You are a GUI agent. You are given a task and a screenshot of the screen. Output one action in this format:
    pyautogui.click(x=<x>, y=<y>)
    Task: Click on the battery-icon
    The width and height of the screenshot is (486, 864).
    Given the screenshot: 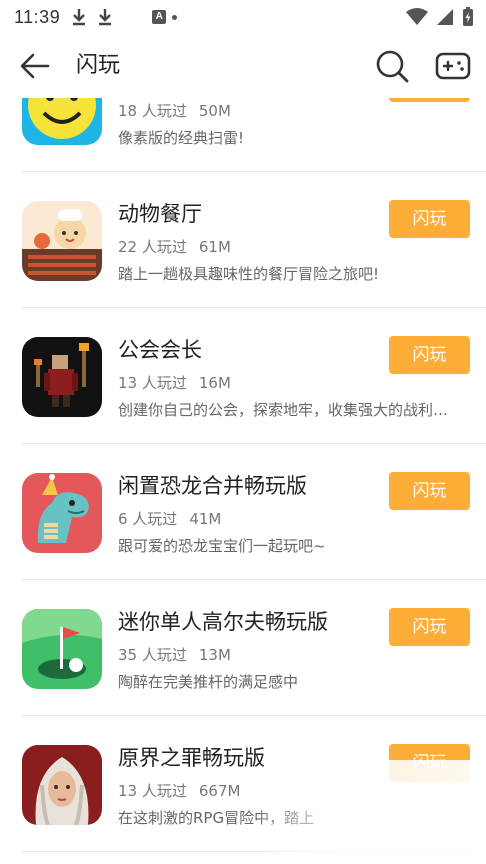 What is the action you would take?
    pyautogui.click(x=468, y=16)
    